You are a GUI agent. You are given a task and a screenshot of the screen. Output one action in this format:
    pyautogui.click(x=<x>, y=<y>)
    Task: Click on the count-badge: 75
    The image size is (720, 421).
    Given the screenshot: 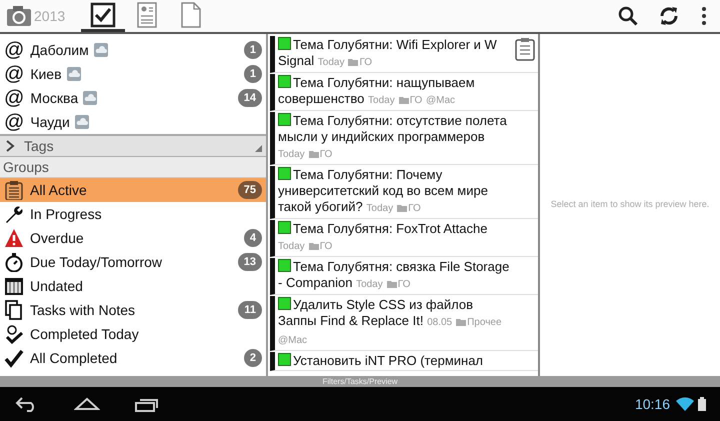 What is the action you would take?
    pyautogui.click(x=250, y=190)
    